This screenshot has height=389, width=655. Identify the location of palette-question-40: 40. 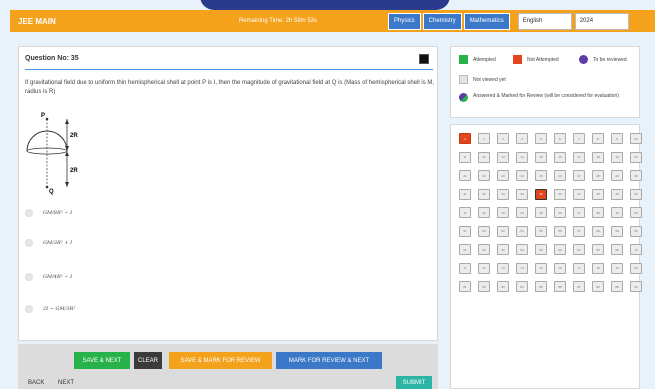
(636, 194).